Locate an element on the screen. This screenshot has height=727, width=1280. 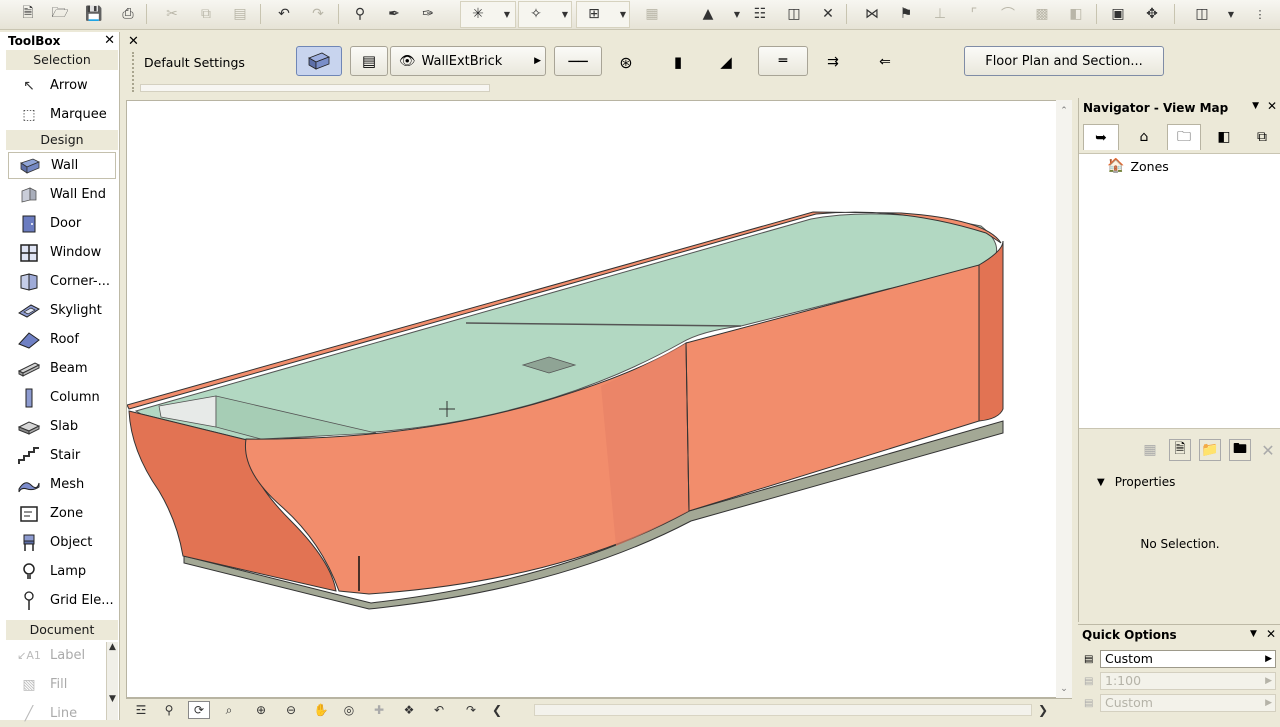
open-icon: 🗁 is located at coordinates (60, 14).